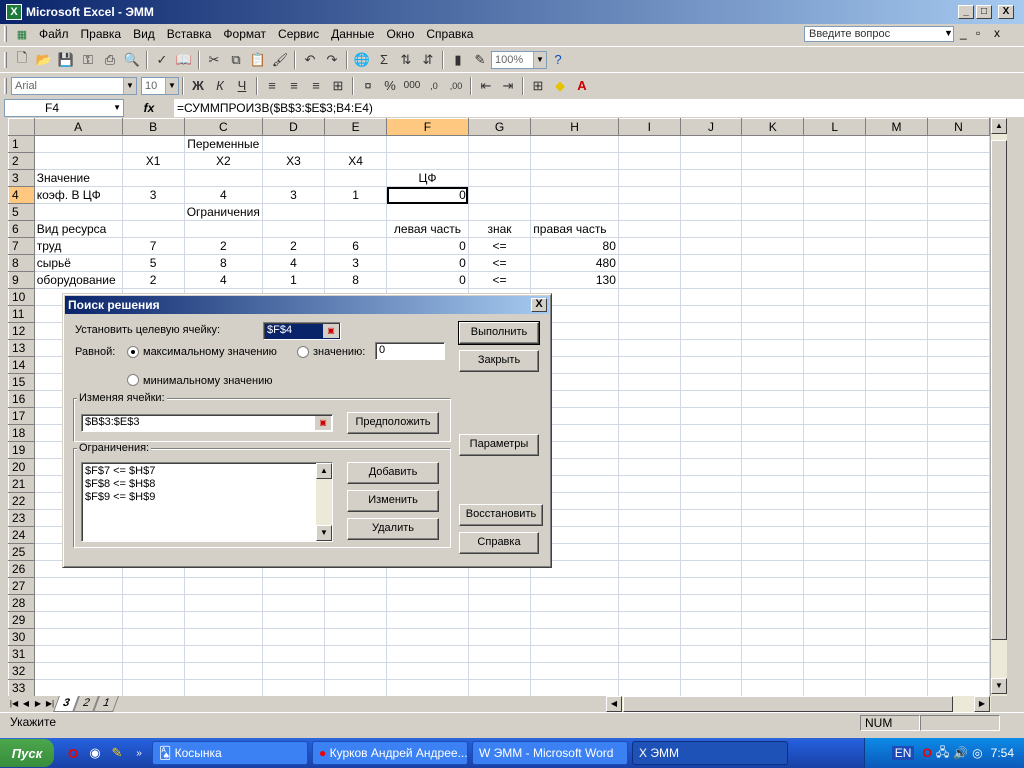  What do you see at coordinates (560, 86) in the screenshot?
I see `fill-color-icon: ◆` at bounding box center [560, 86].